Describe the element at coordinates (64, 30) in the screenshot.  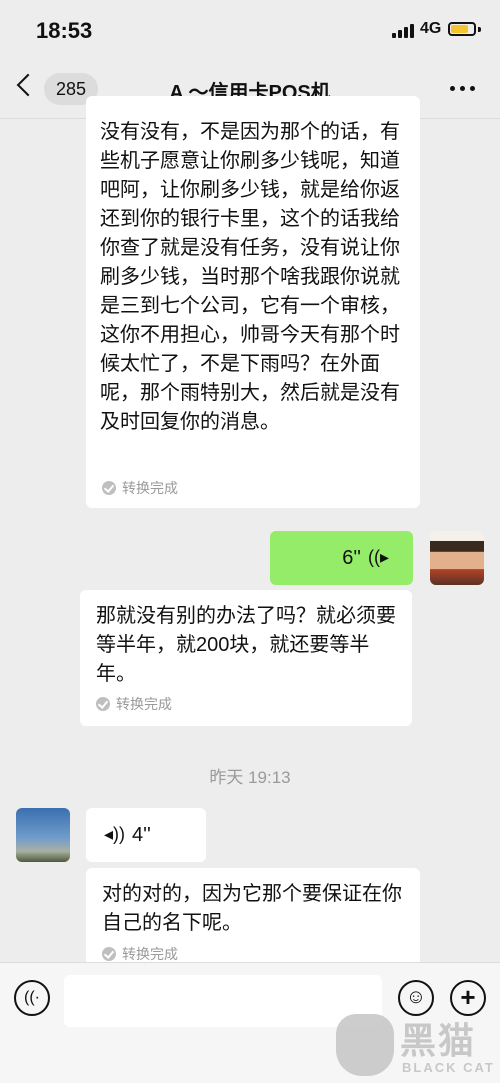
I see `status-time: 18:53` at that location.